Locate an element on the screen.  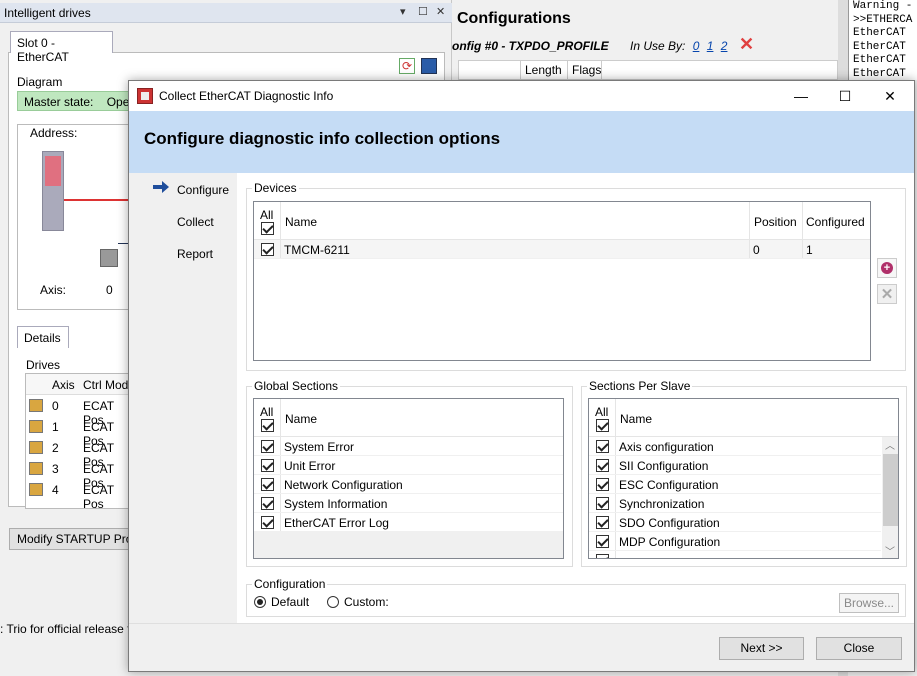
nav-item-report: Report is located at coordinates (195, 254).